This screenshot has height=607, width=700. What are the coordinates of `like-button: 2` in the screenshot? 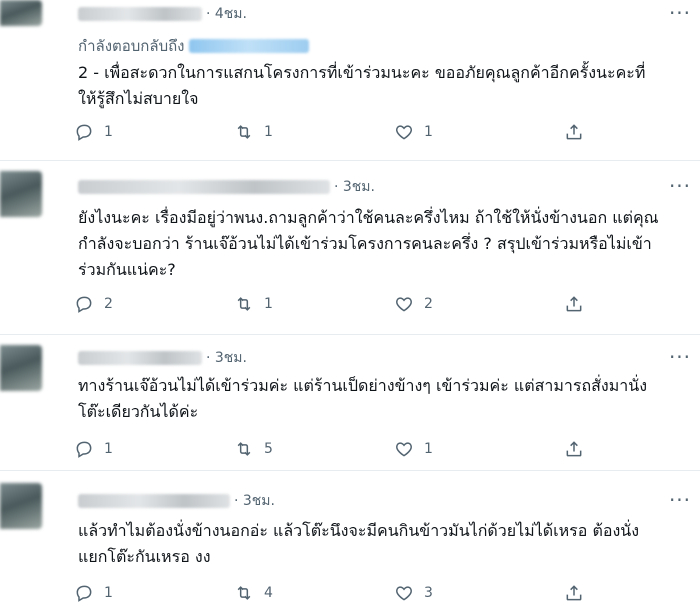 It's located at (413, 304).